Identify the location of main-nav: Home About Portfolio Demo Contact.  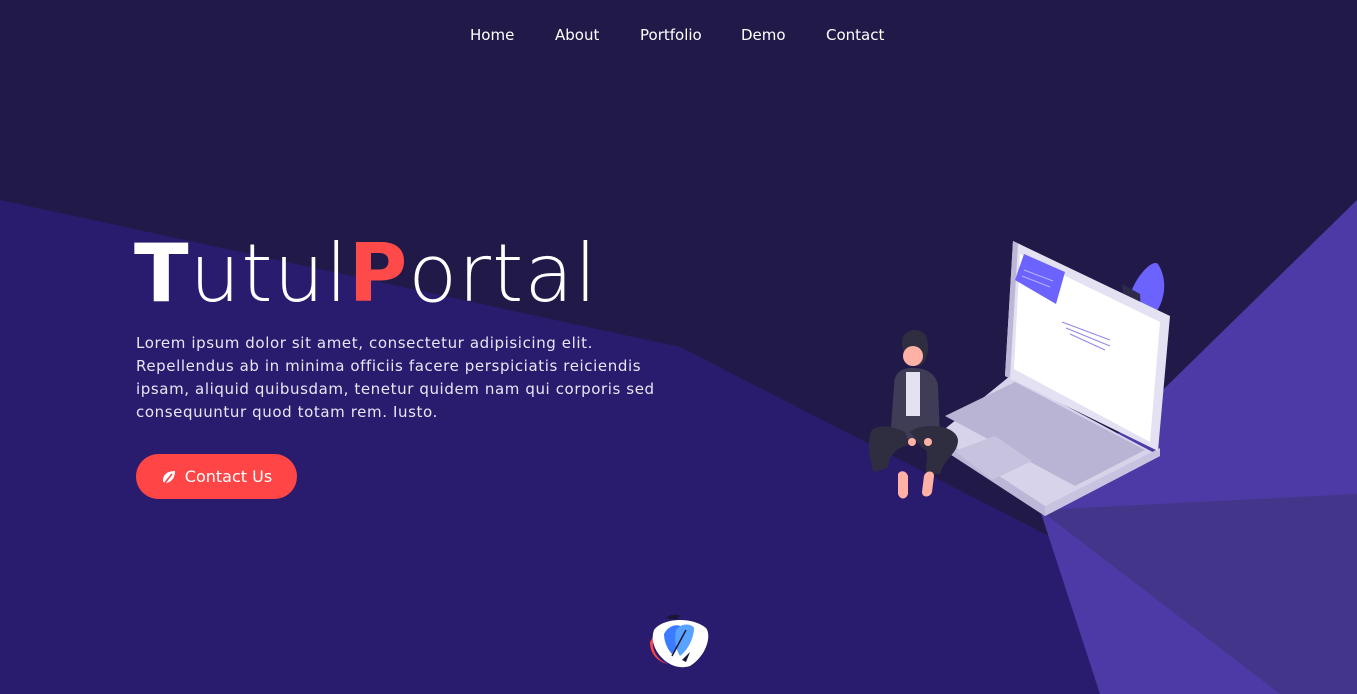
(678, 37).